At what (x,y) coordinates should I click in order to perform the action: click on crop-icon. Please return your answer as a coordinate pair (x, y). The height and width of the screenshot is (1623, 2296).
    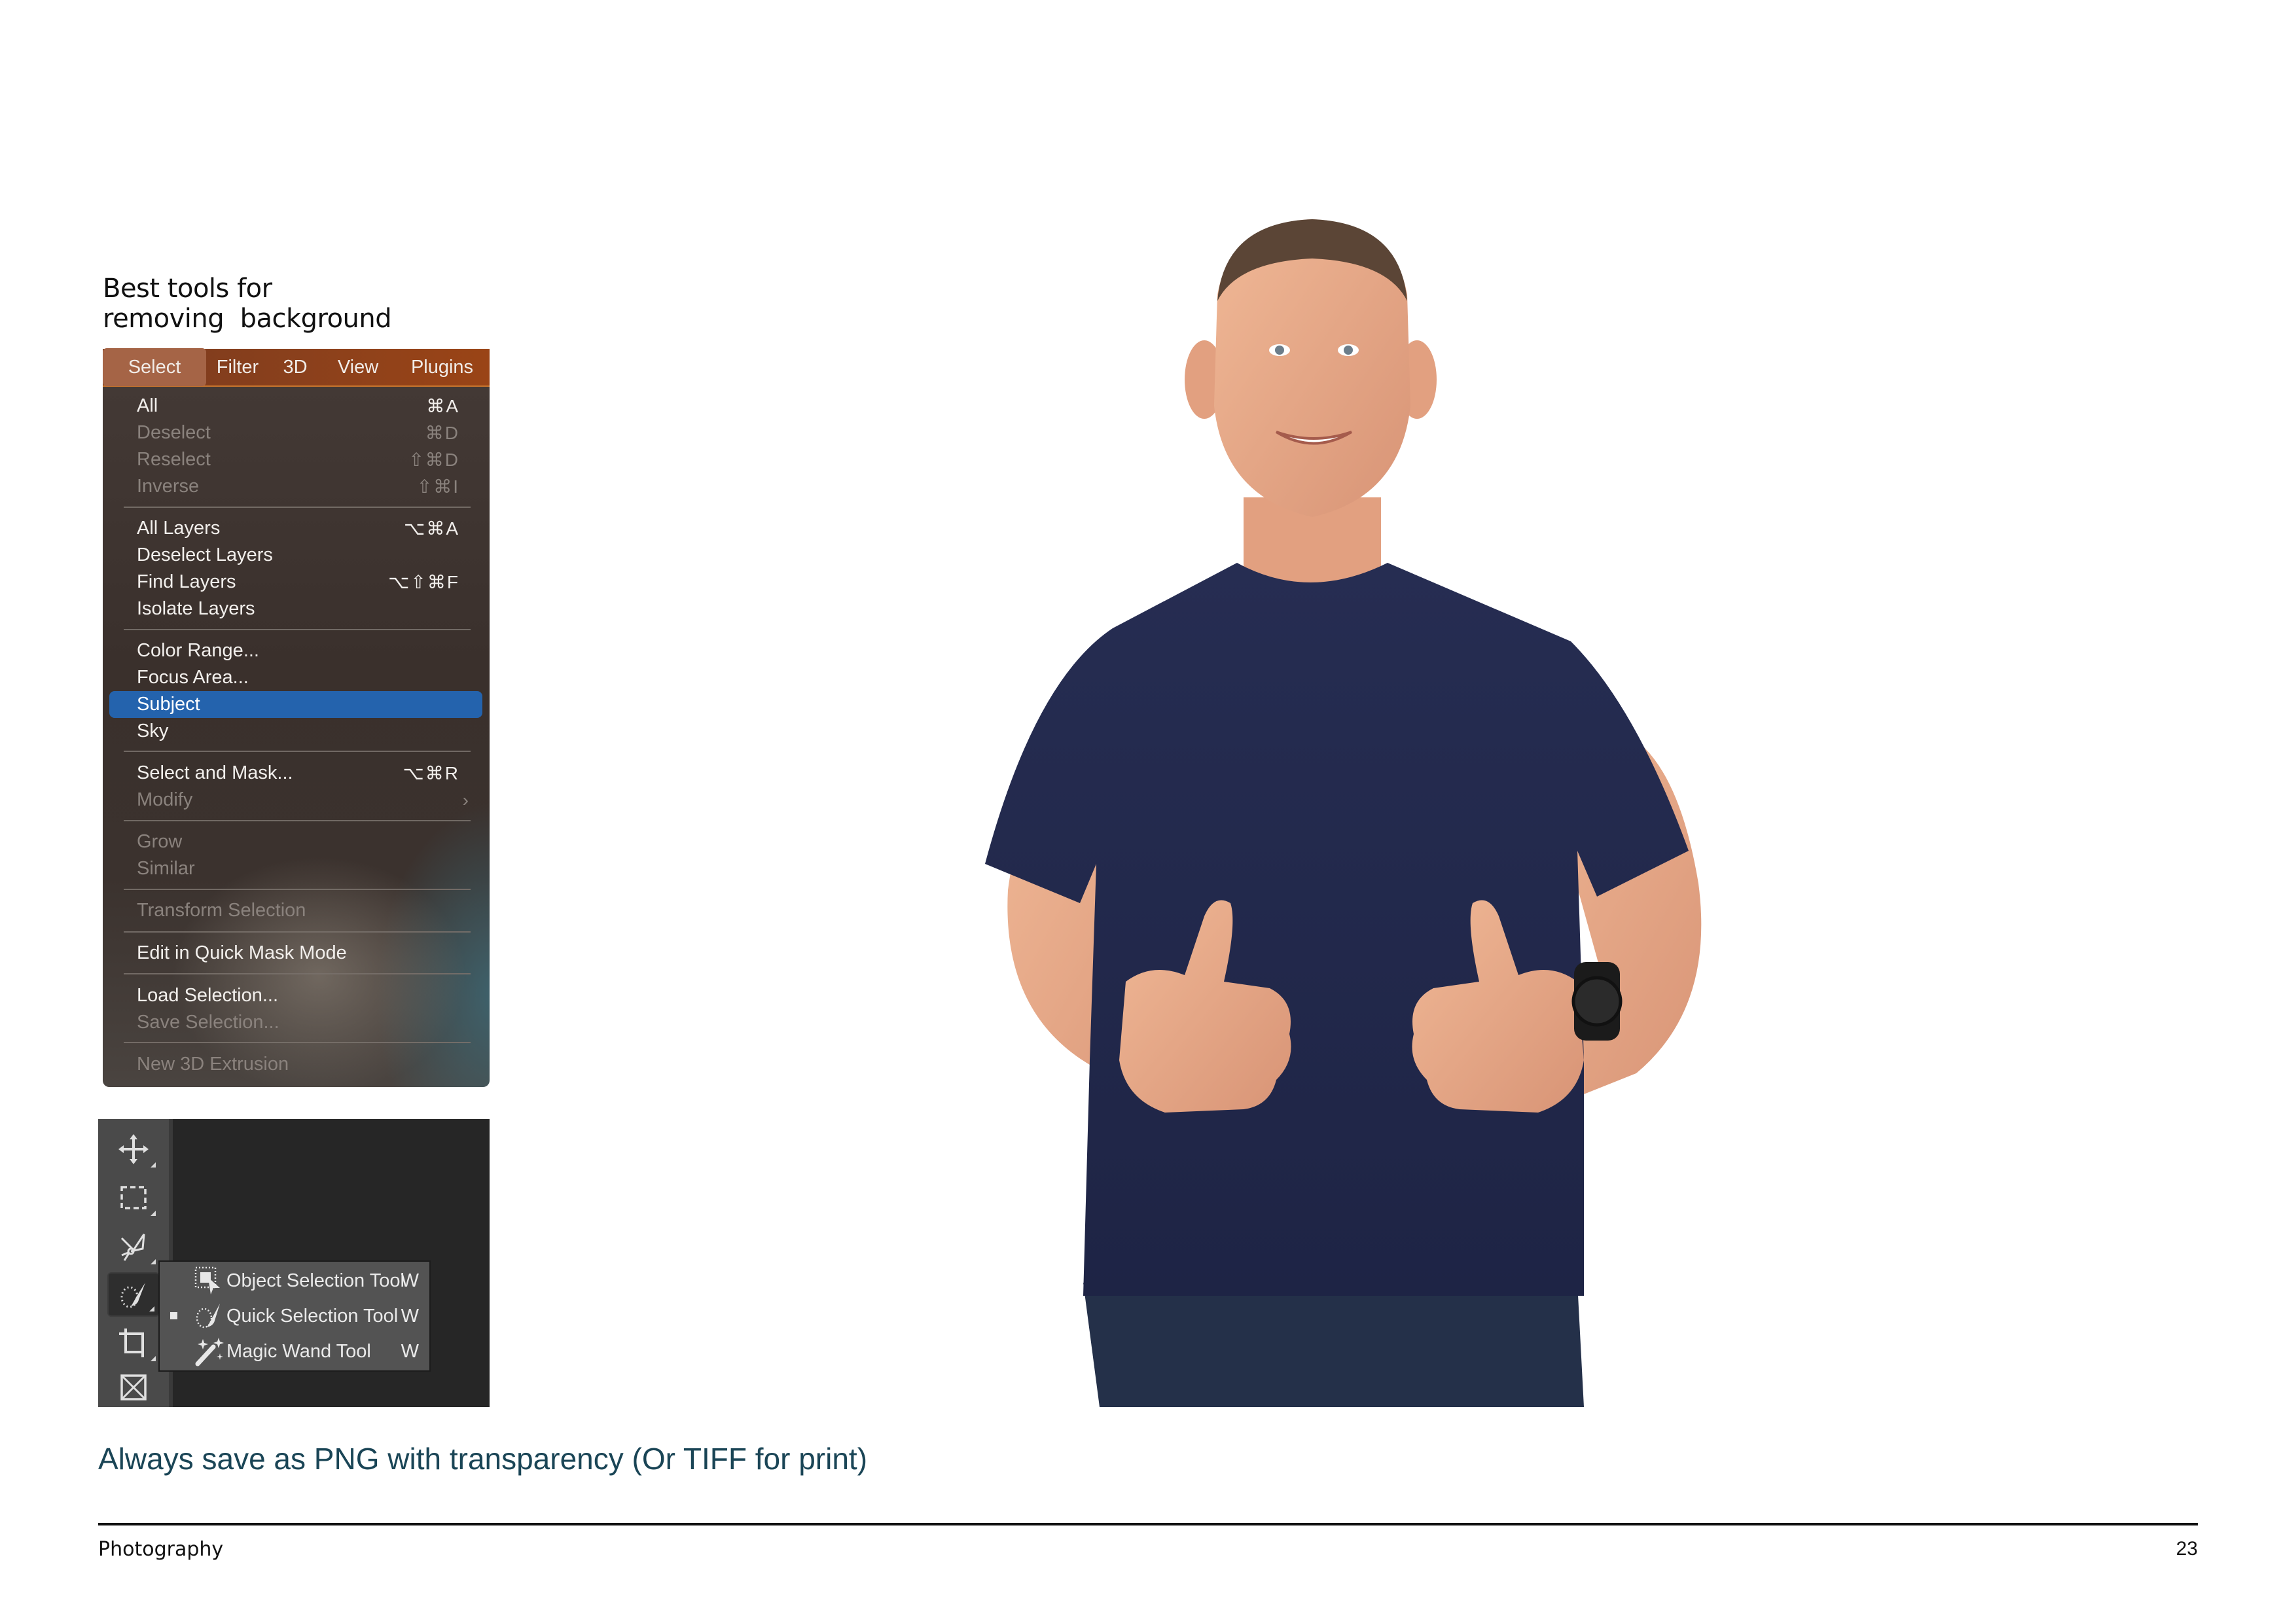
    Looking at the image, I should click on (131, 1343).